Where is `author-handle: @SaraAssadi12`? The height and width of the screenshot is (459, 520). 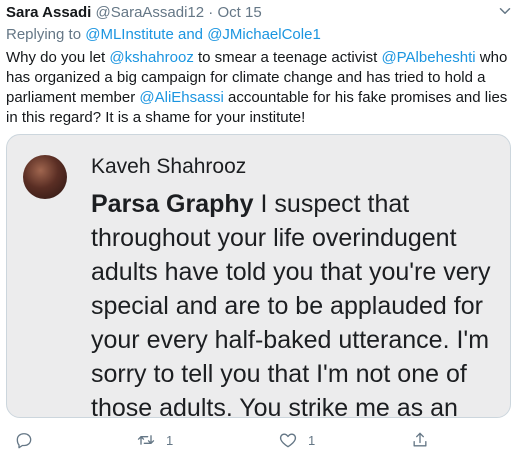 author-handle: @SaraAssadi12 is located at coordinates (150, 12).